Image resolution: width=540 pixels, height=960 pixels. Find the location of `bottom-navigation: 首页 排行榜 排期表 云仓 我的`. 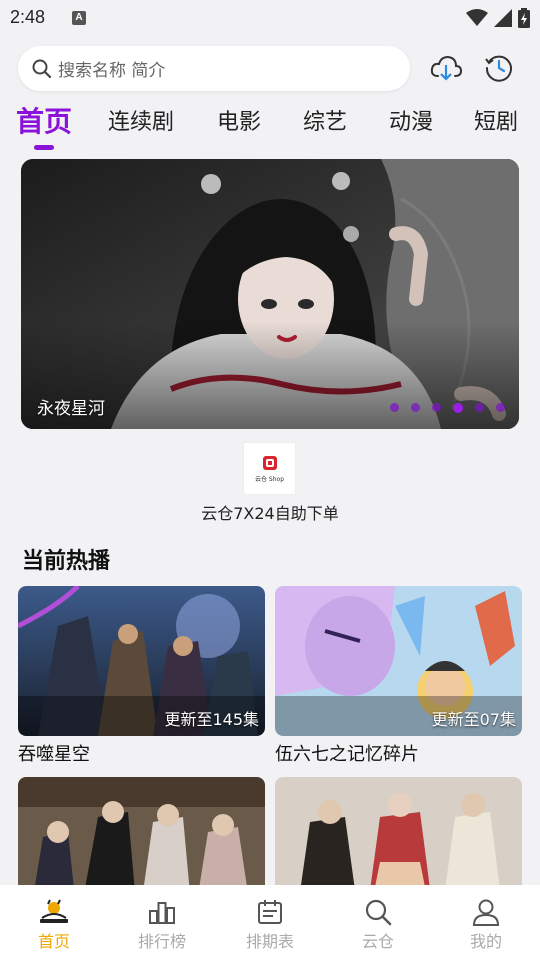

bottom-navigation: 首页 排行榜 排期表 云仓 我的 is located at coordinates (270, 922).